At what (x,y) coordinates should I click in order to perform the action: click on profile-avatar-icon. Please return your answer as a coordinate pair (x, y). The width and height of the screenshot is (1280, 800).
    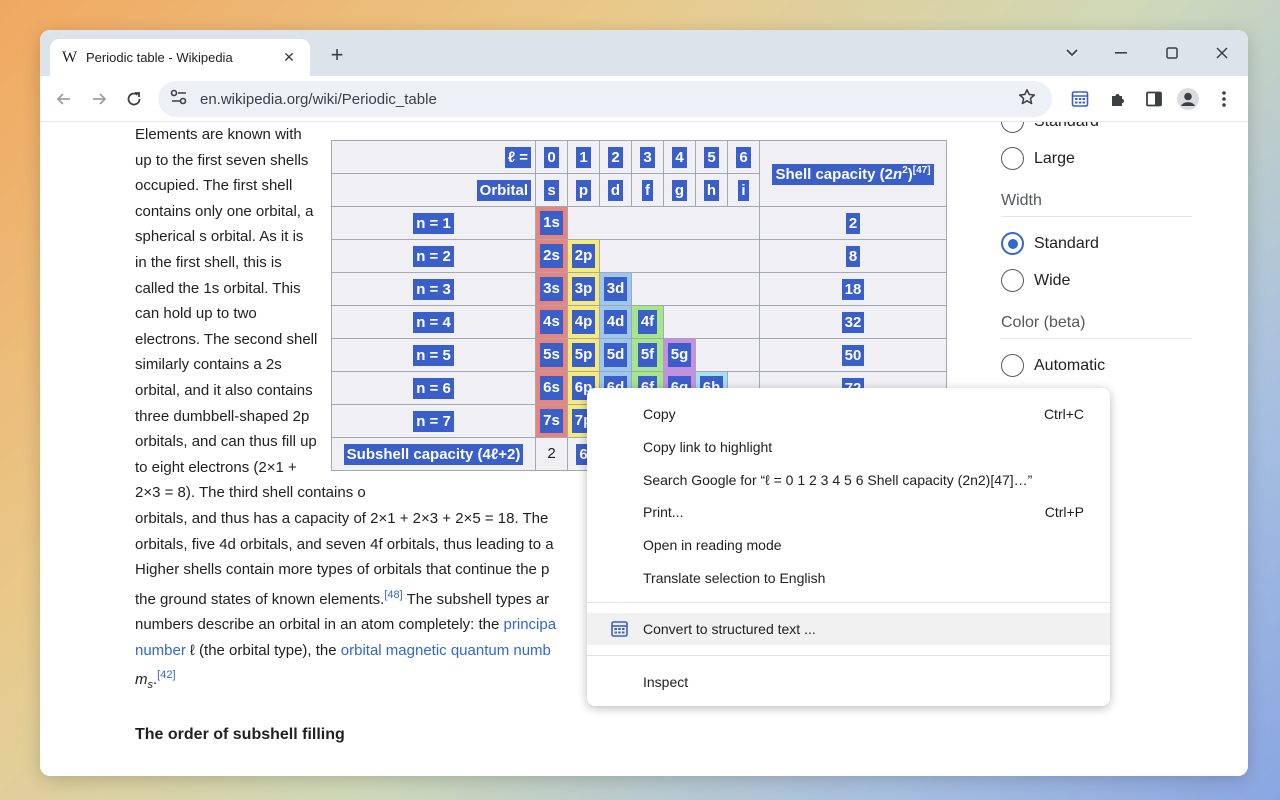
    Looking at the image, I should click on (1188, 99).